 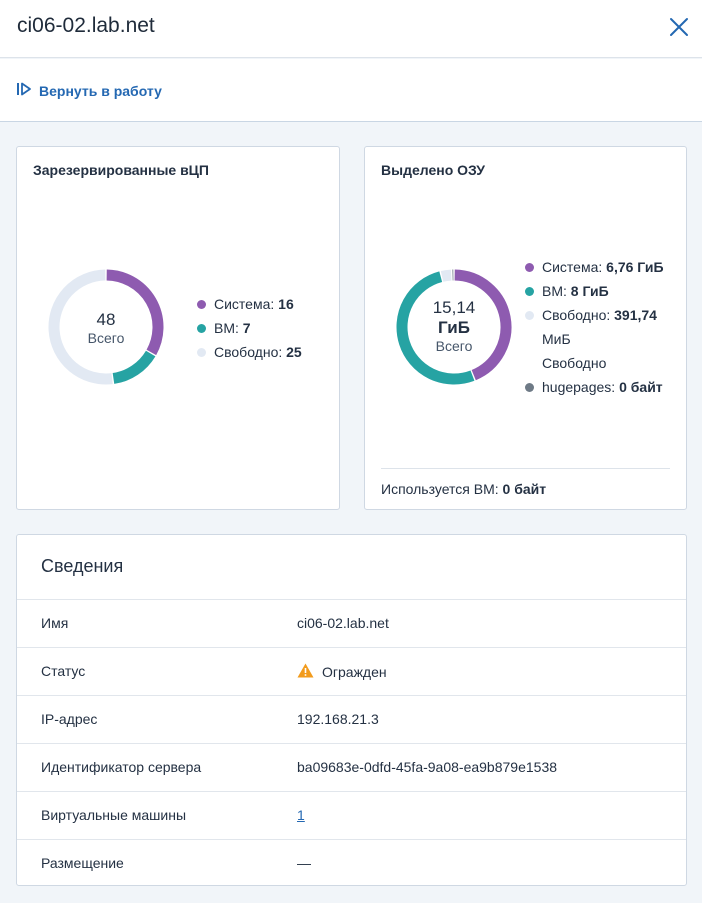 What do you see at coordinates (579, 387) in the screenshot?
I see `legend-label: hugepages:` at bounding box center [579, 387].